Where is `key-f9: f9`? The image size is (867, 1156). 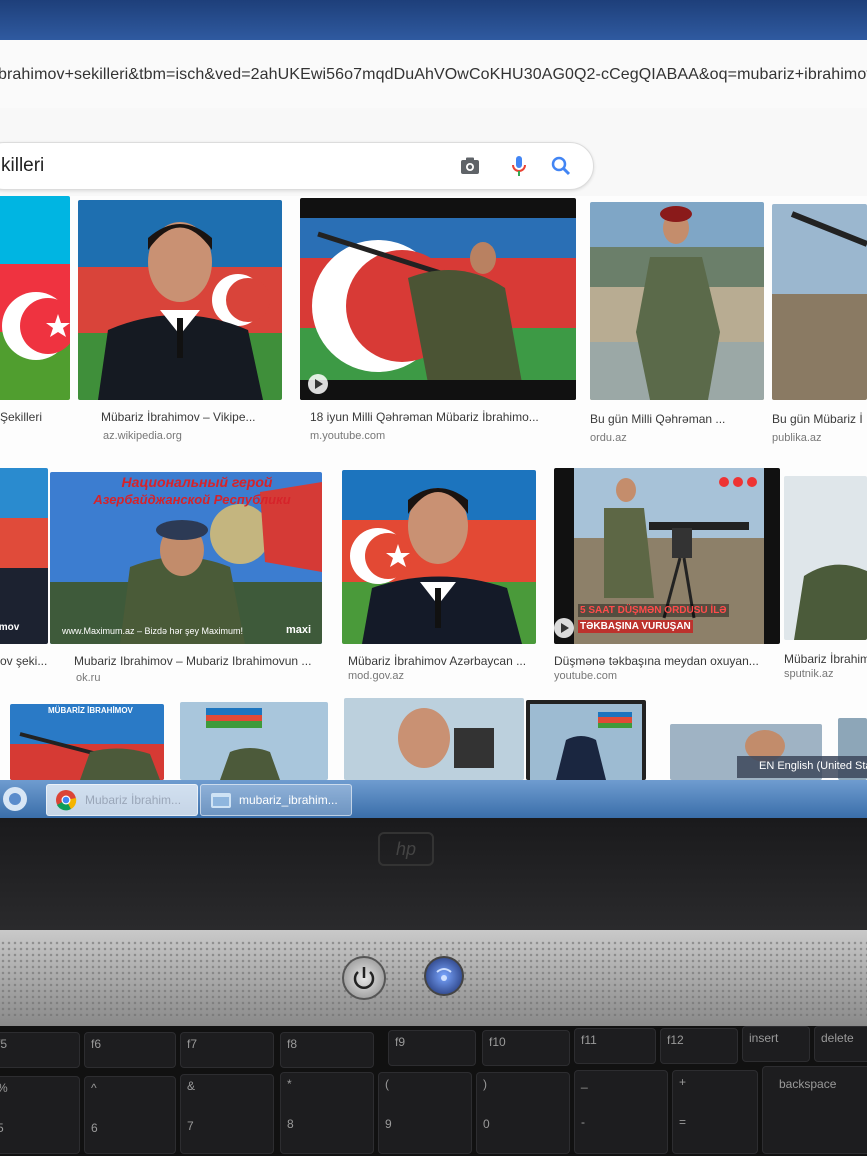
key-f9: f9 is located at coordinates (432, 1048).